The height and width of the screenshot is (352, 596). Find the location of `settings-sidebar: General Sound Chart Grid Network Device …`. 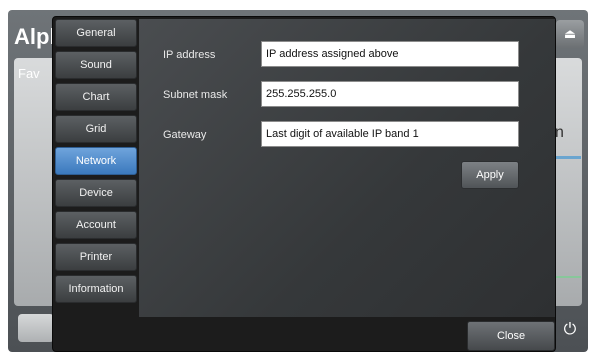

settings-sidebar: General Sound Chart Grid Network Device … is located at coordinates (96, 169).